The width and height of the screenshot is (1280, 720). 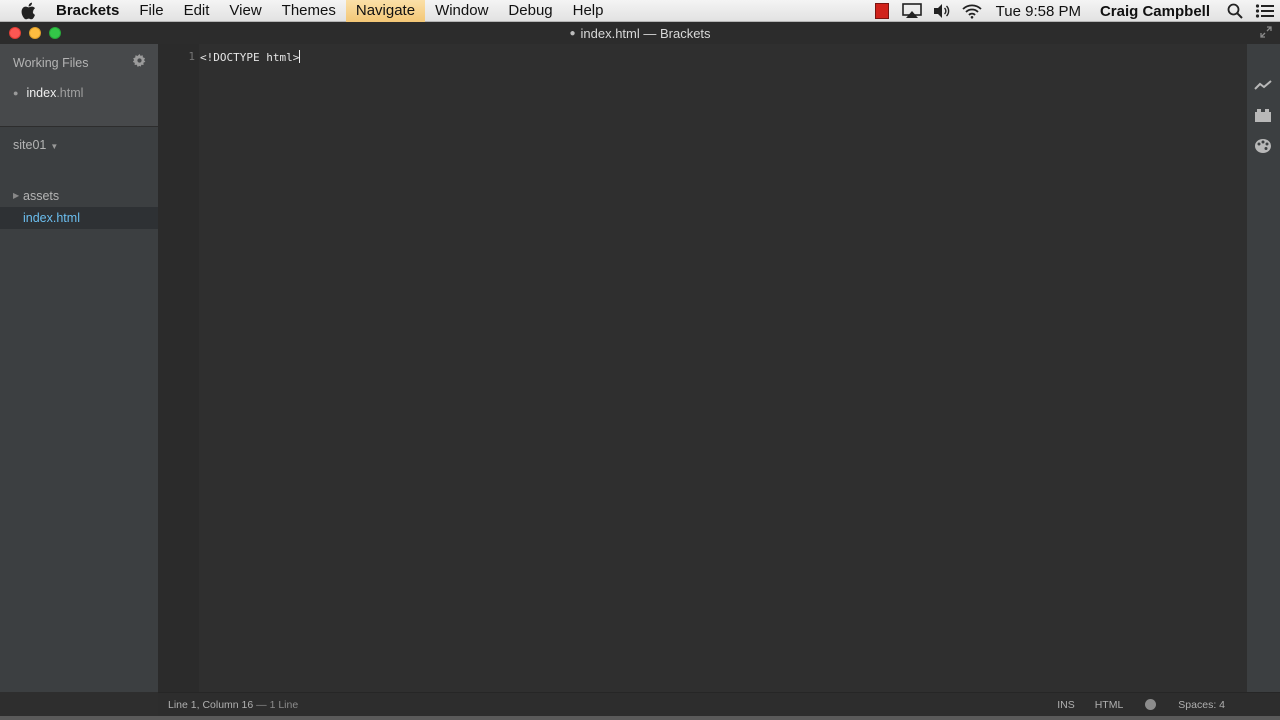 I want to click on line-count: — 1 Line, so click(x=276, y=704).